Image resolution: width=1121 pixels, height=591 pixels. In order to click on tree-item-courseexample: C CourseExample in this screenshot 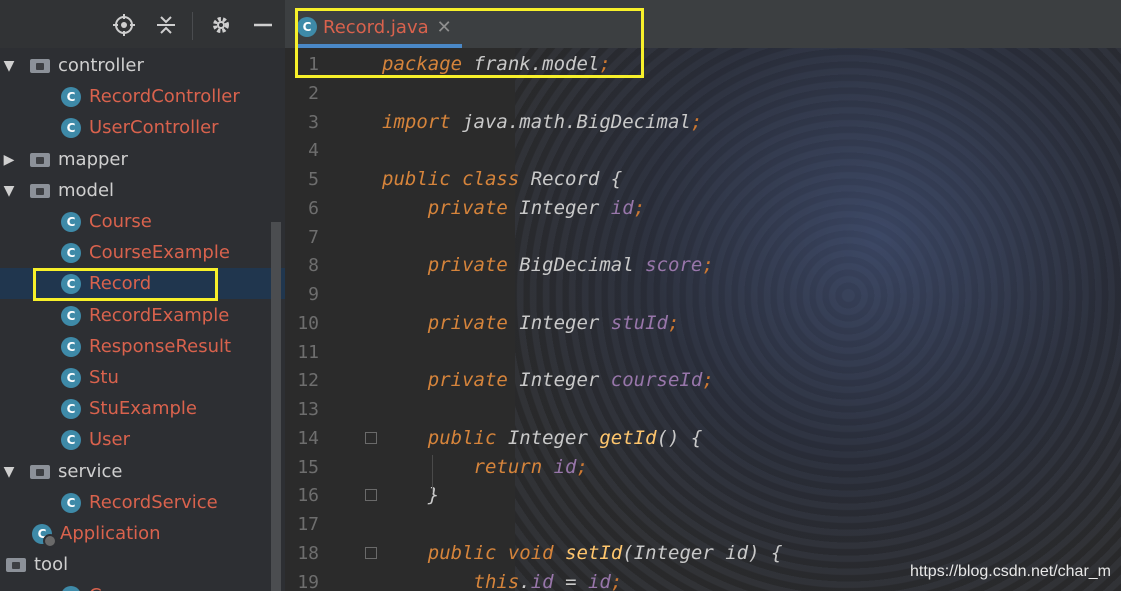, I will do `click(142, 252)`.